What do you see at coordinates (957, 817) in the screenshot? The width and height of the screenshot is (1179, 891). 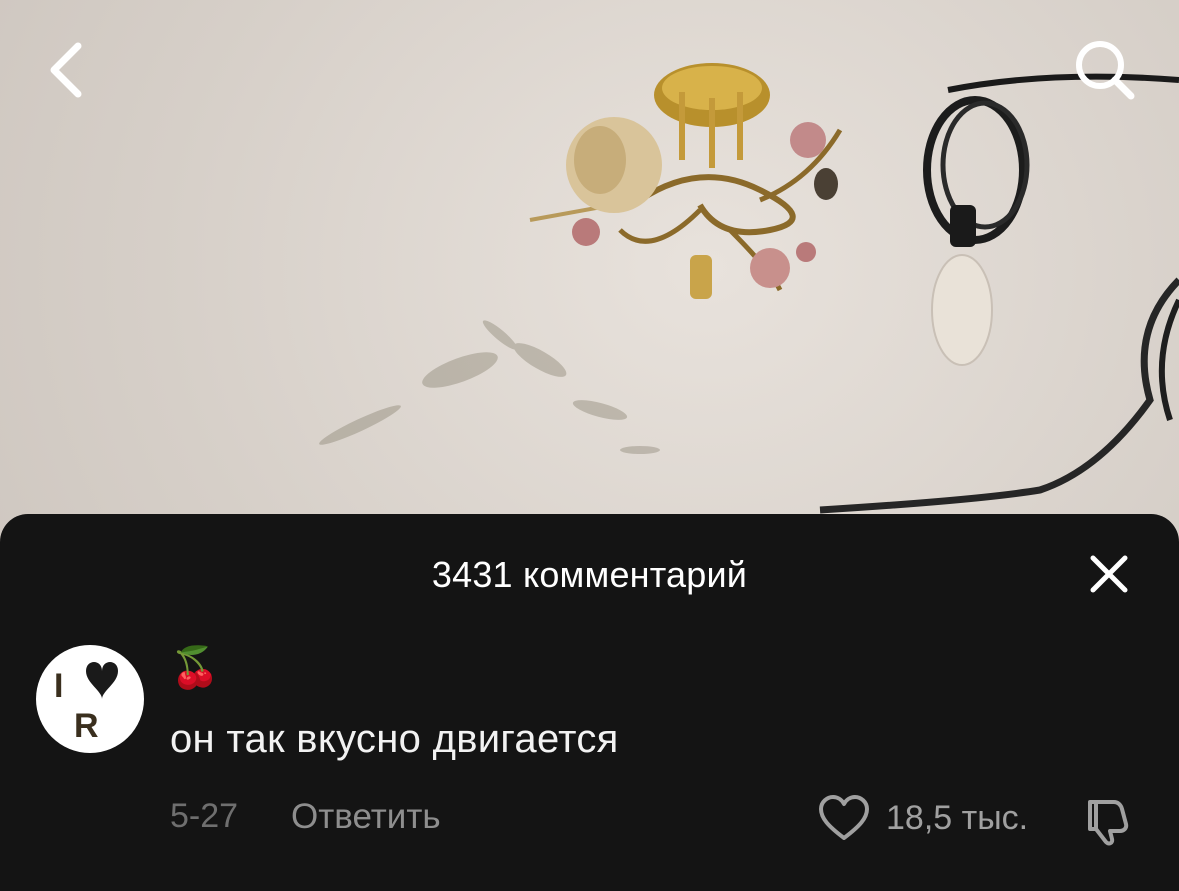 I see `like-count: 18,5 тыс.` at bounding box center [957, 817].